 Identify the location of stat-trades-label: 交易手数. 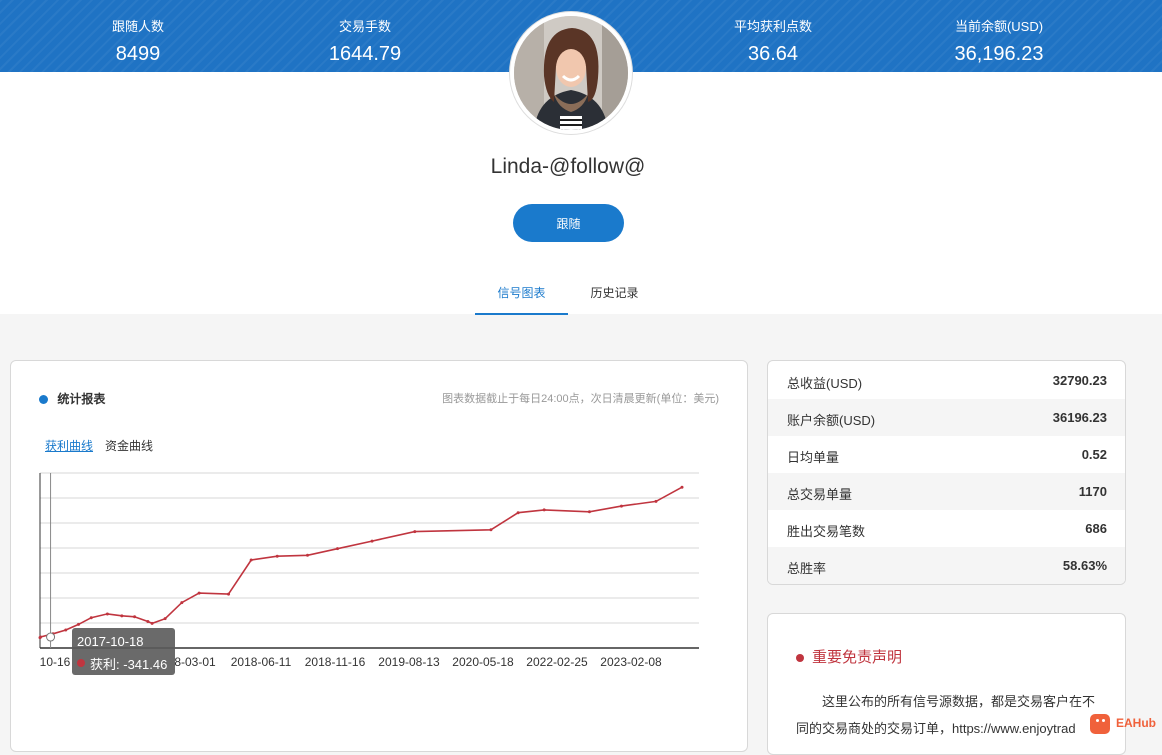
(364, 26).